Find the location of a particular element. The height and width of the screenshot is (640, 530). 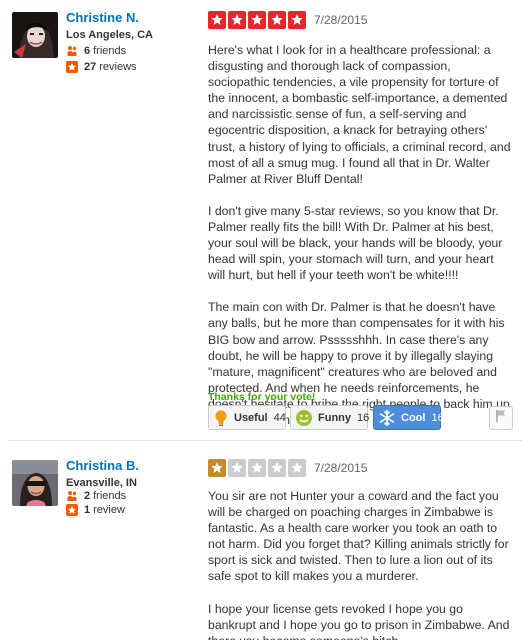

smiley-icon is located at coordinates (304, 418).